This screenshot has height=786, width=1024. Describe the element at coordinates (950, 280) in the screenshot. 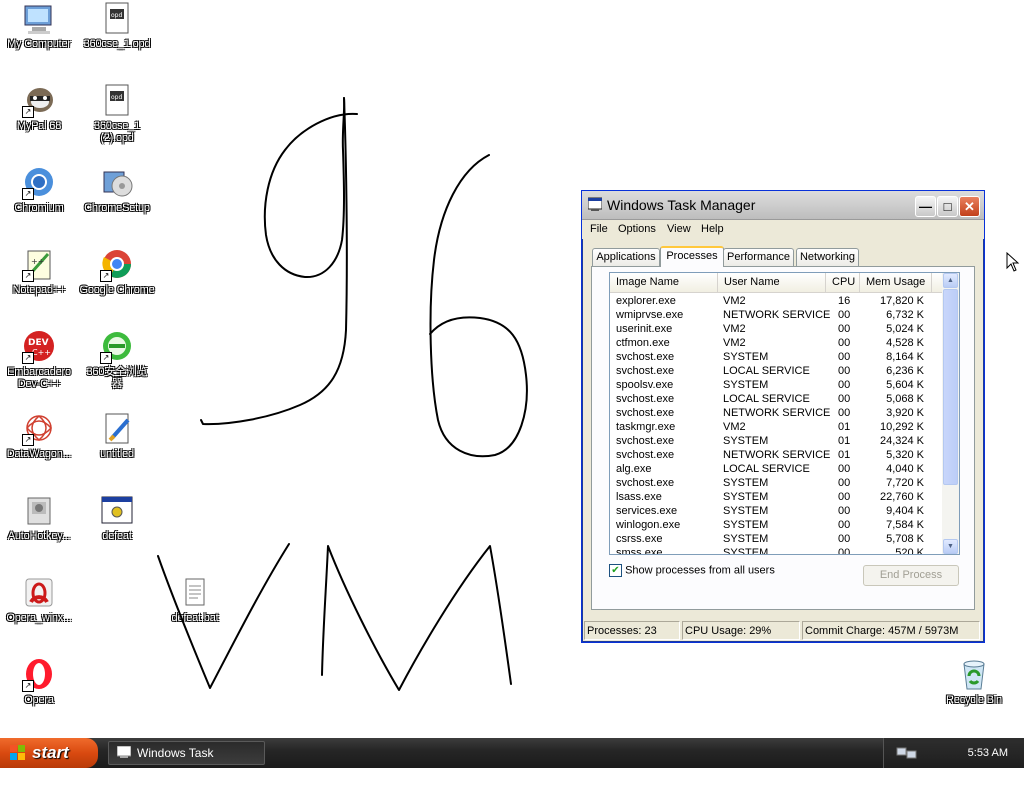

I see `scroll-up-button: ▲` at that location.